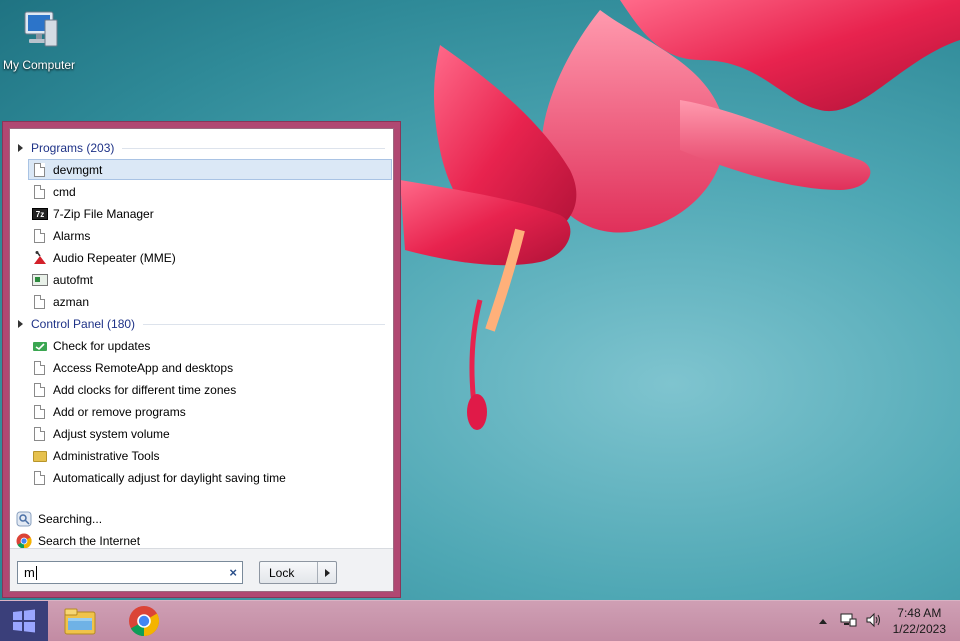 Image resolution: width=960 pixels, height=641 pixels. I want to click on result-item-label: devmgmt, so click(78, 169).